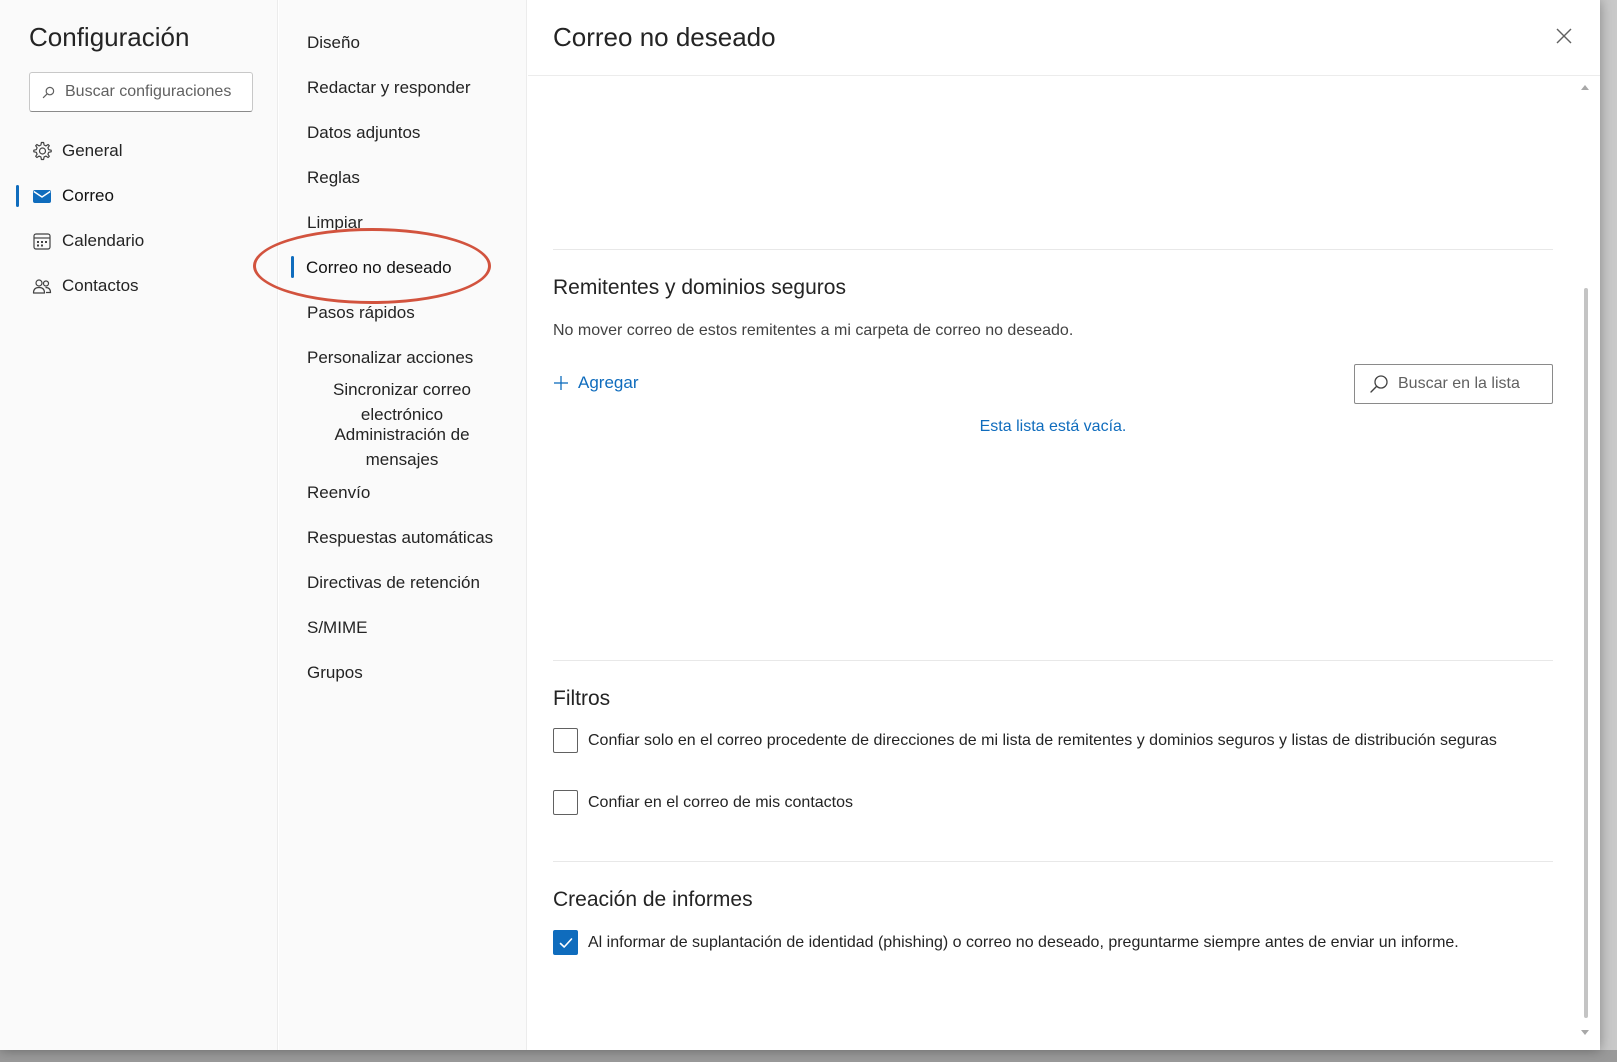 The height and width of the screenshot is (1062, 1617). Describe the element at coordinates (338, 493) in the screenshot. I see `nav2-item-reenvio: Reenvío` at that location.